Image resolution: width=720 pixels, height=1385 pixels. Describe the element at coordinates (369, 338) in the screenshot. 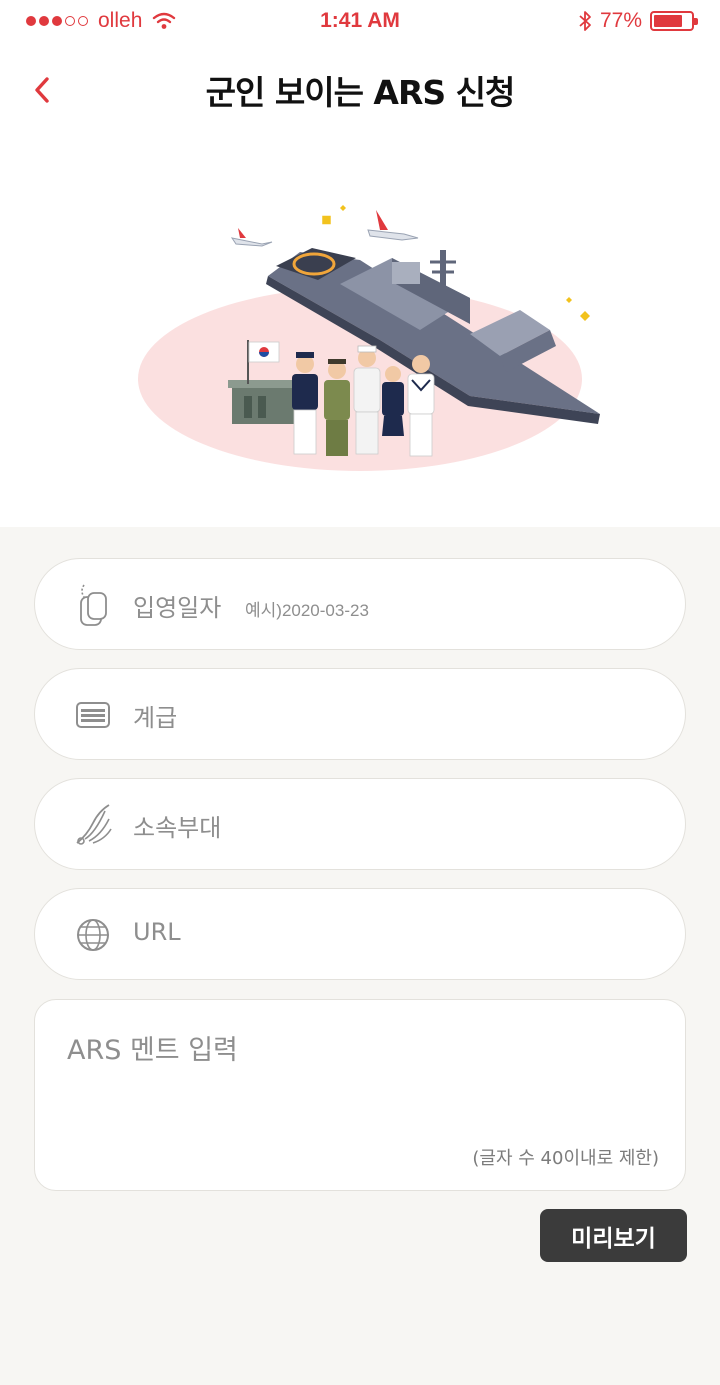

I see `military-ship-illustration` at that location.